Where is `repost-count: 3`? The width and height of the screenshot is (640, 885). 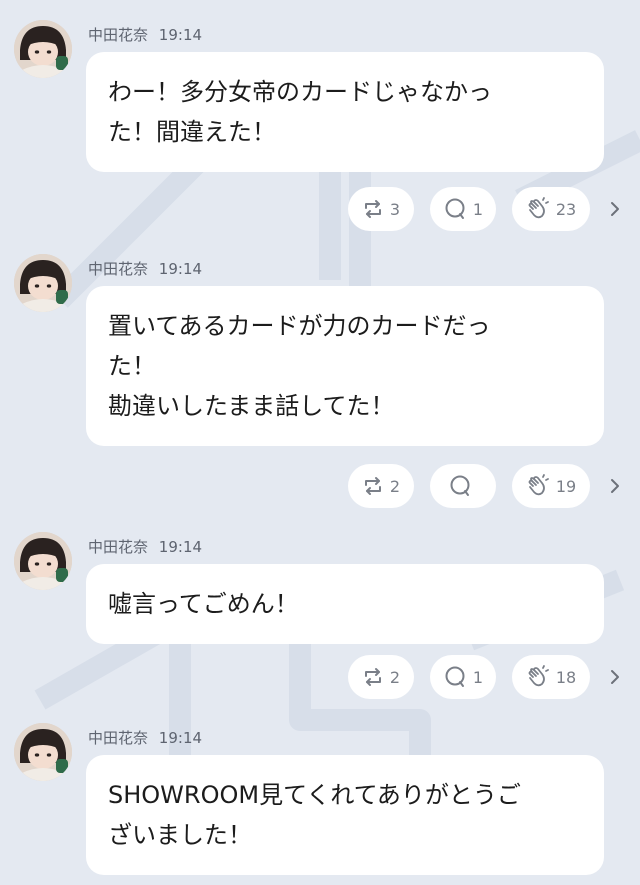 repost-count: 3 is located at coordinates (395, 209).